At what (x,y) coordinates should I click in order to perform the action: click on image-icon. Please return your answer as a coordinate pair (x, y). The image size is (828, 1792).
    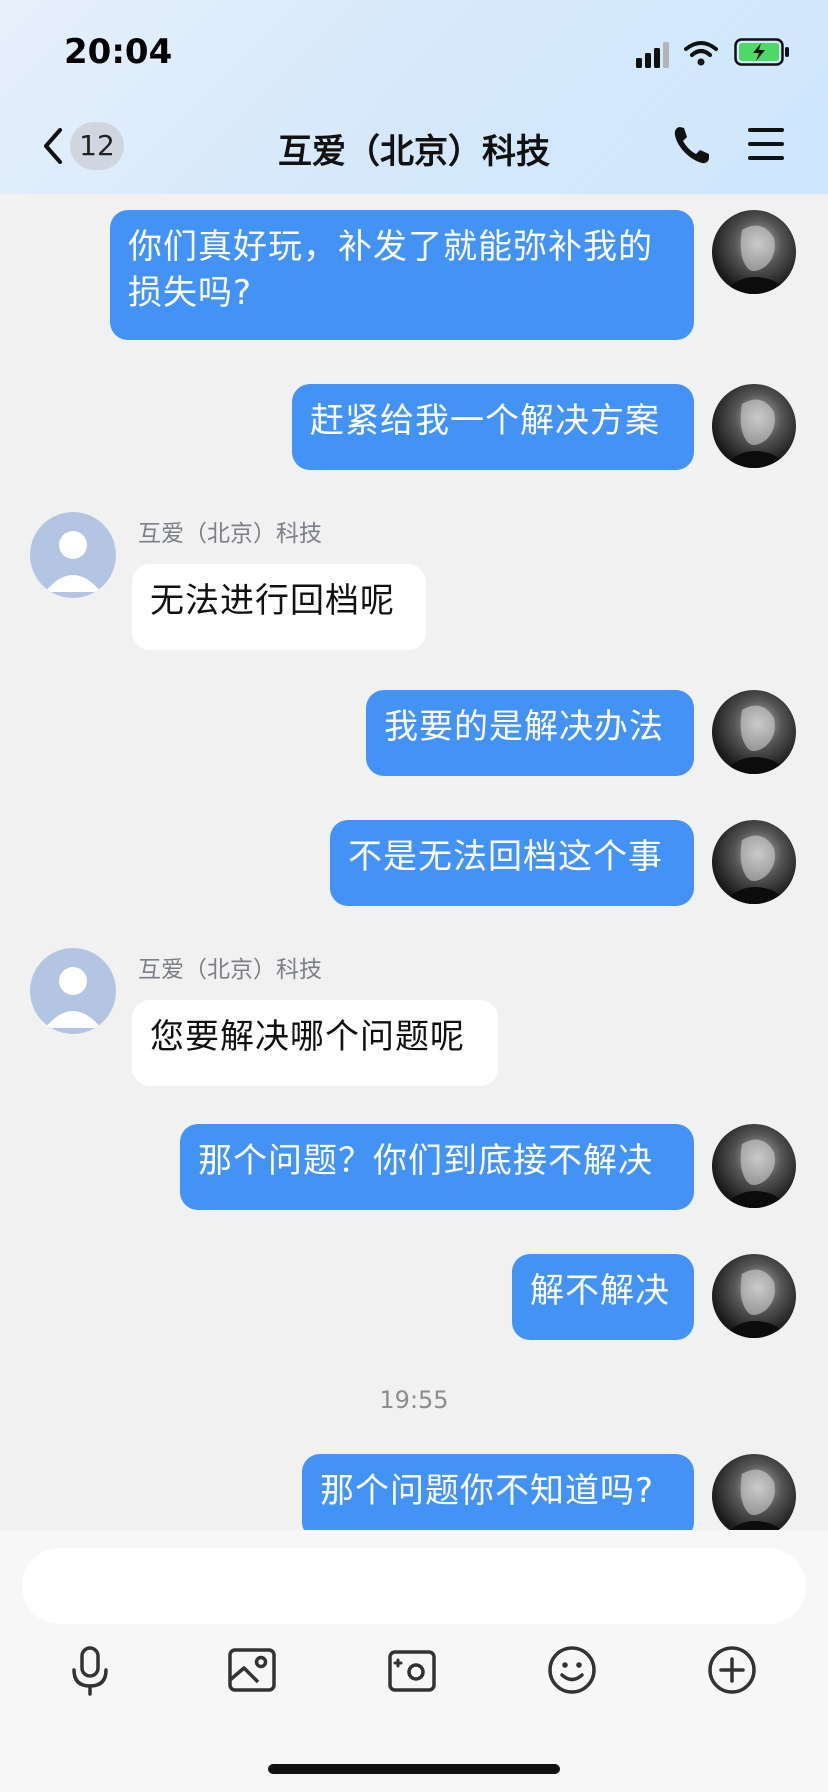
    Looking at the image, I should click on (252, 1670).